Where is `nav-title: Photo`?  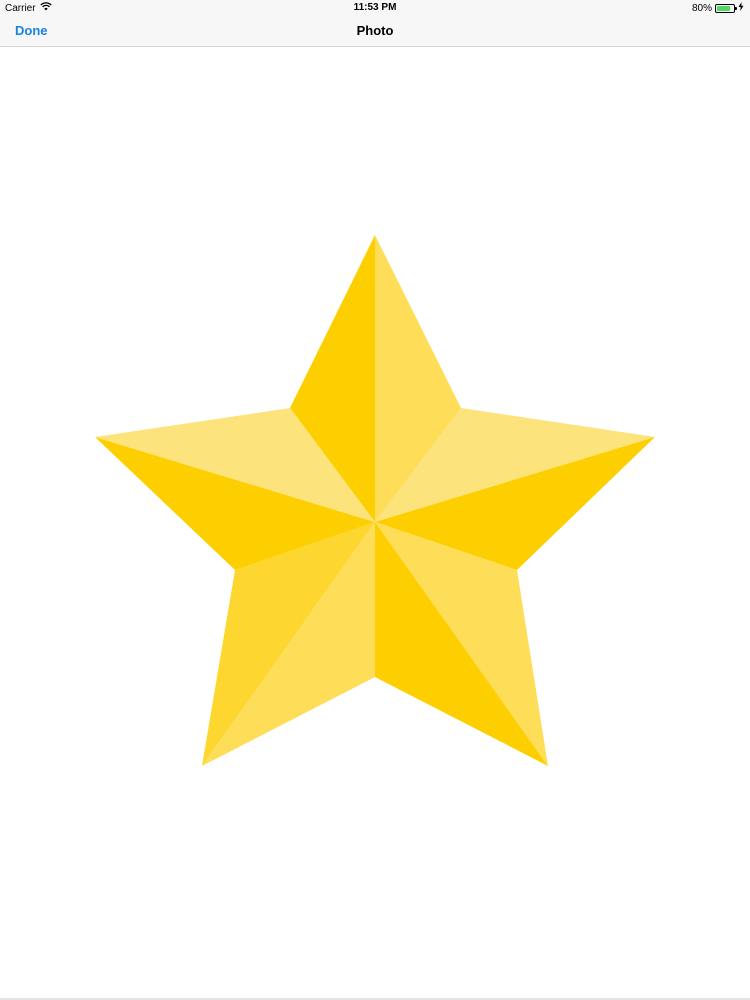 nav-title: Photo is located at coordinates (375, 30).